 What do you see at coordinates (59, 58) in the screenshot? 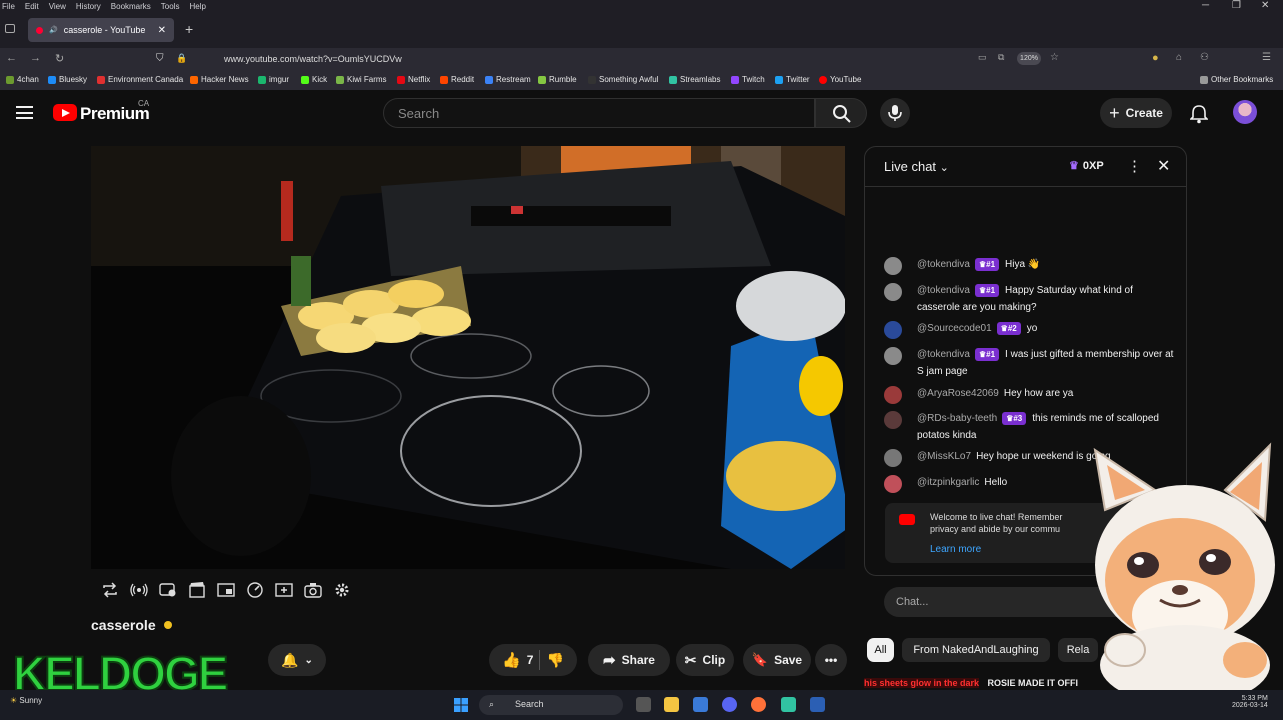
I see `reload-icon: ↻` at bounding box center [59, 58].